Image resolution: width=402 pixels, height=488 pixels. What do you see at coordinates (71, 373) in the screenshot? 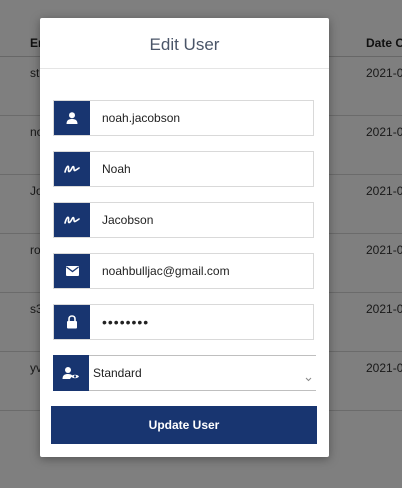
I see `user-eye-icon` at bounding box center [71, 373].